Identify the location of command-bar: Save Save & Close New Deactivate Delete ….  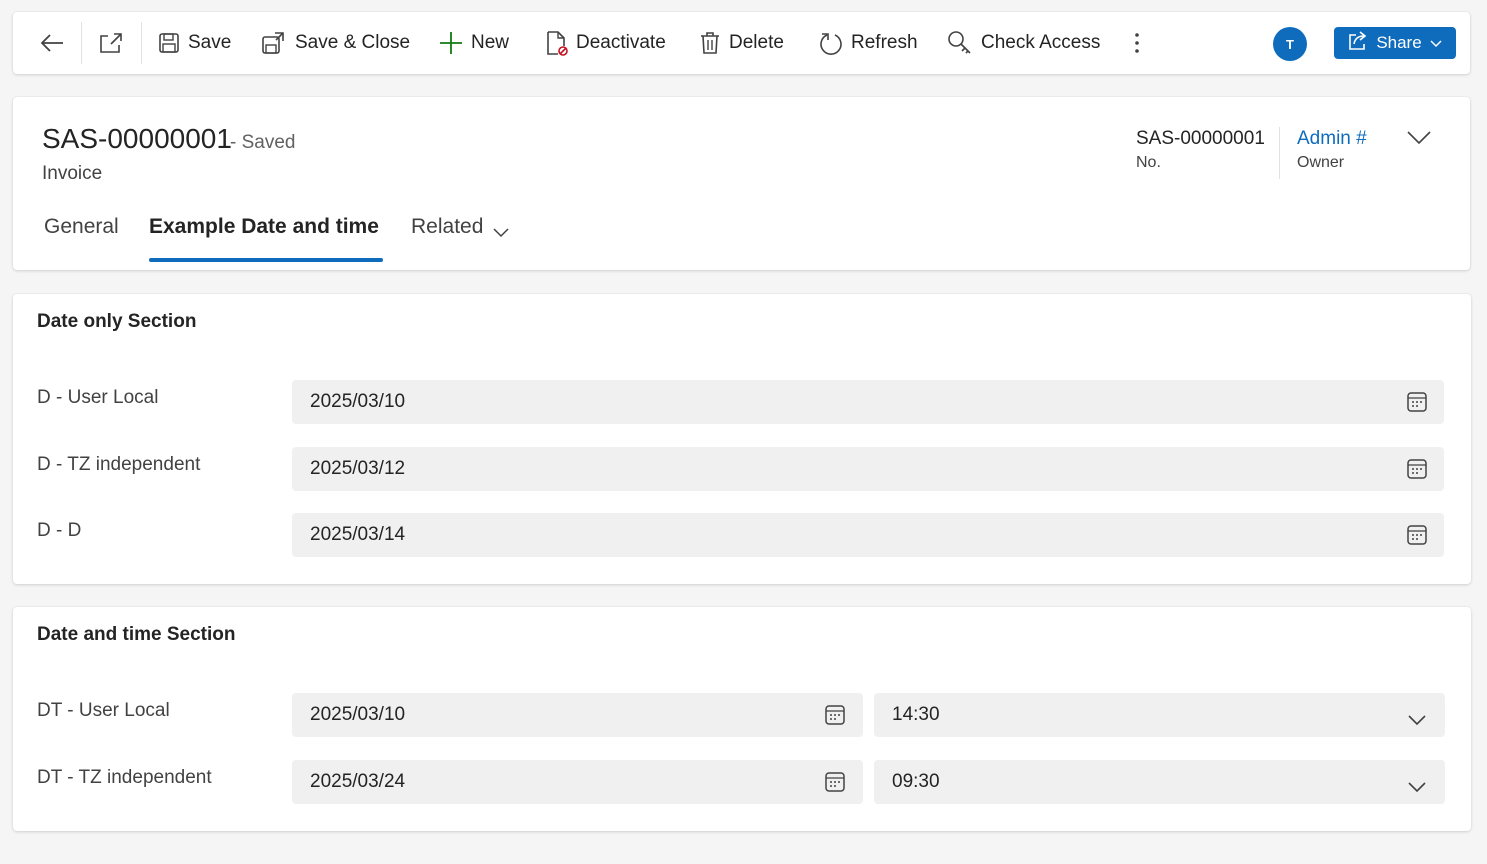
(741, 43).